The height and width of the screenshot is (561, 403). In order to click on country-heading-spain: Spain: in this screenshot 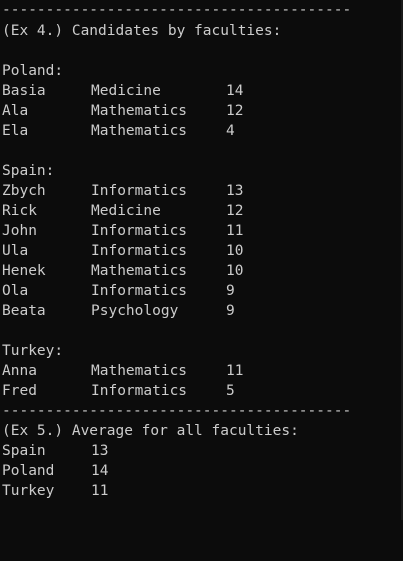, I will do `click(28, 171)`.